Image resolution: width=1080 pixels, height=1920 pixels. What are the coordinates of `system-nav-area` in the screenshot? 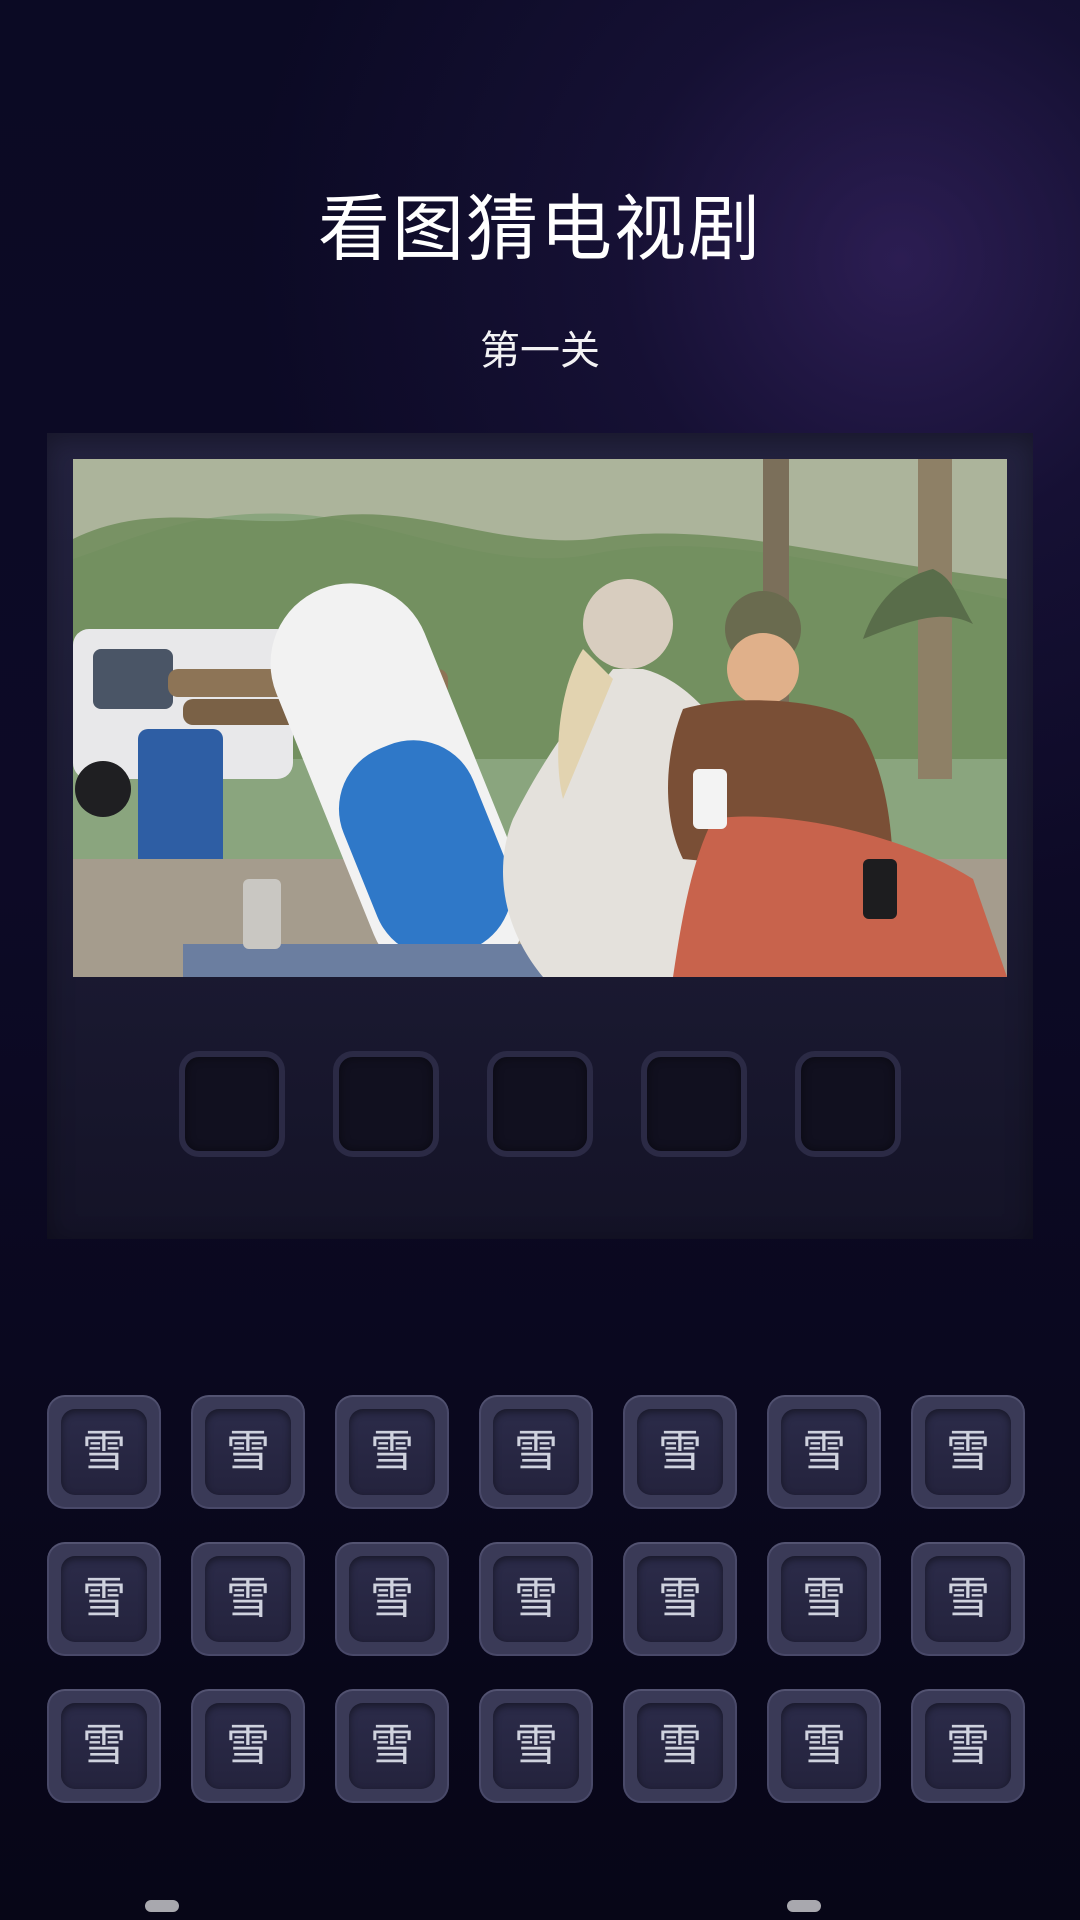 It's located at (540, 1890).